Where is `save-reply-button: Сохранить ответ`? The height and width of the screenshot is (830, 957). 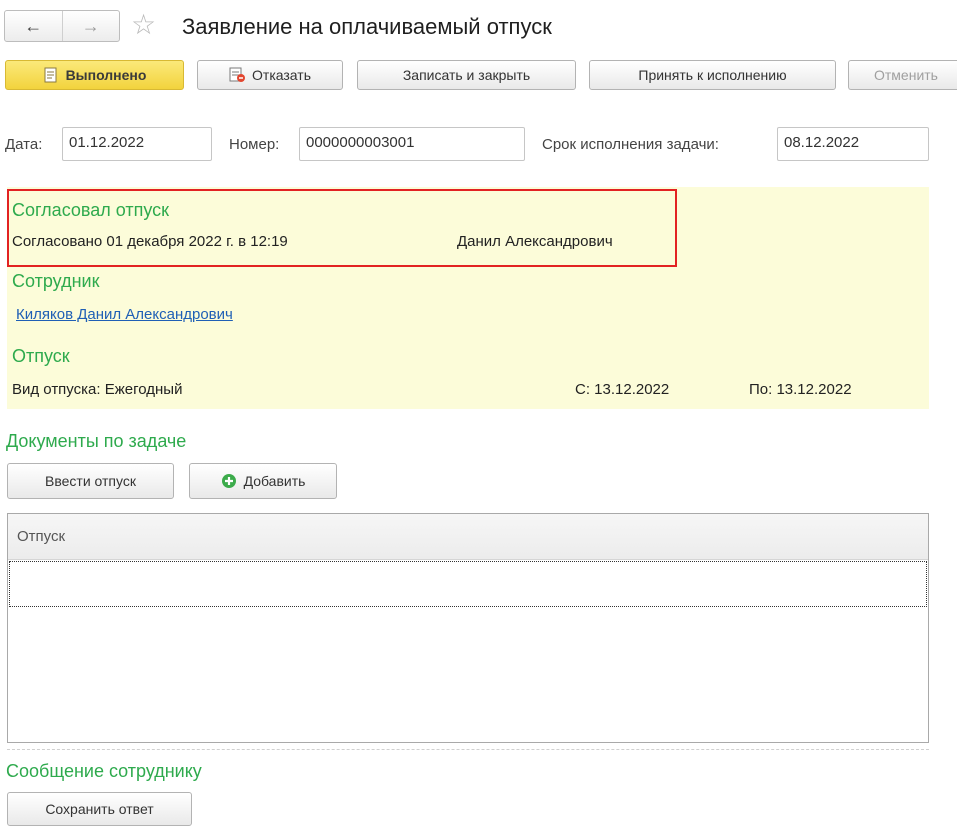
save-reply-button: Сохранить ответ is located at coordinates (99, 809).